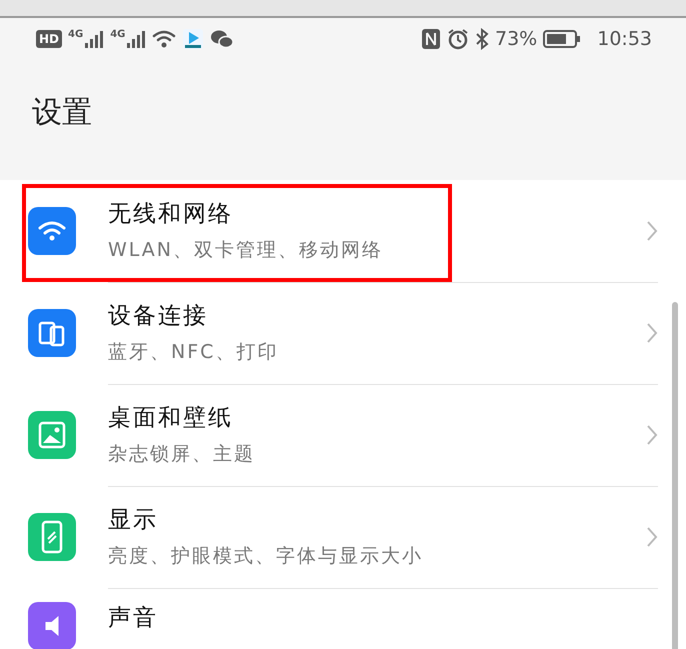 The width and height of the screenshot is (686, 649). What do you see at coordinates (431, 39) in the screenshot?
I see `nfc-icon` at bounding box center [431, 39].